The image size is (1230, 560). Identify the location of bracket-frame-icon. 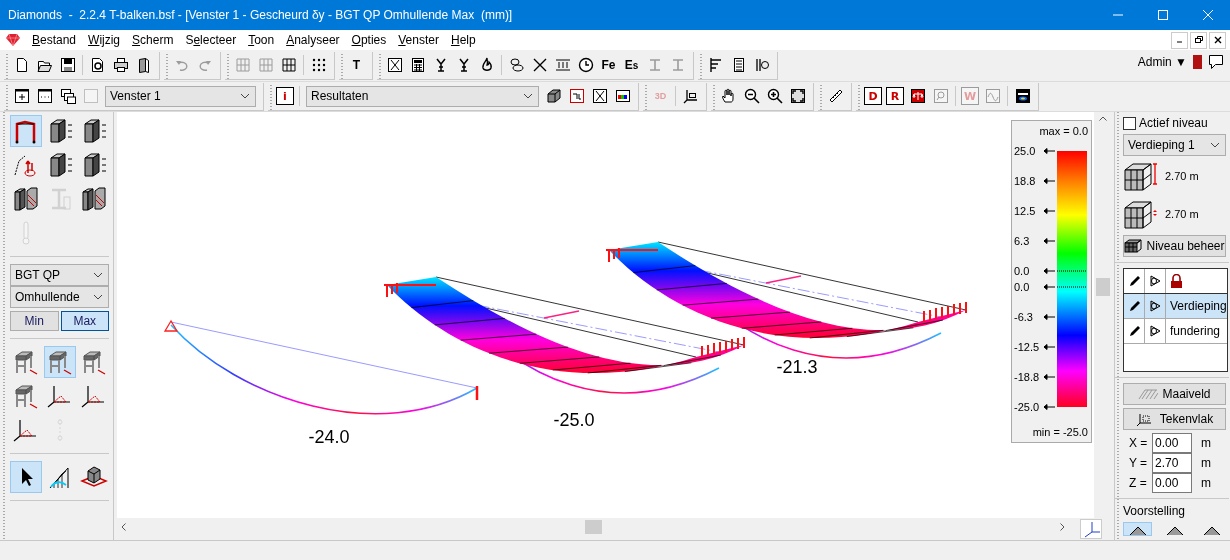
(576, 96).